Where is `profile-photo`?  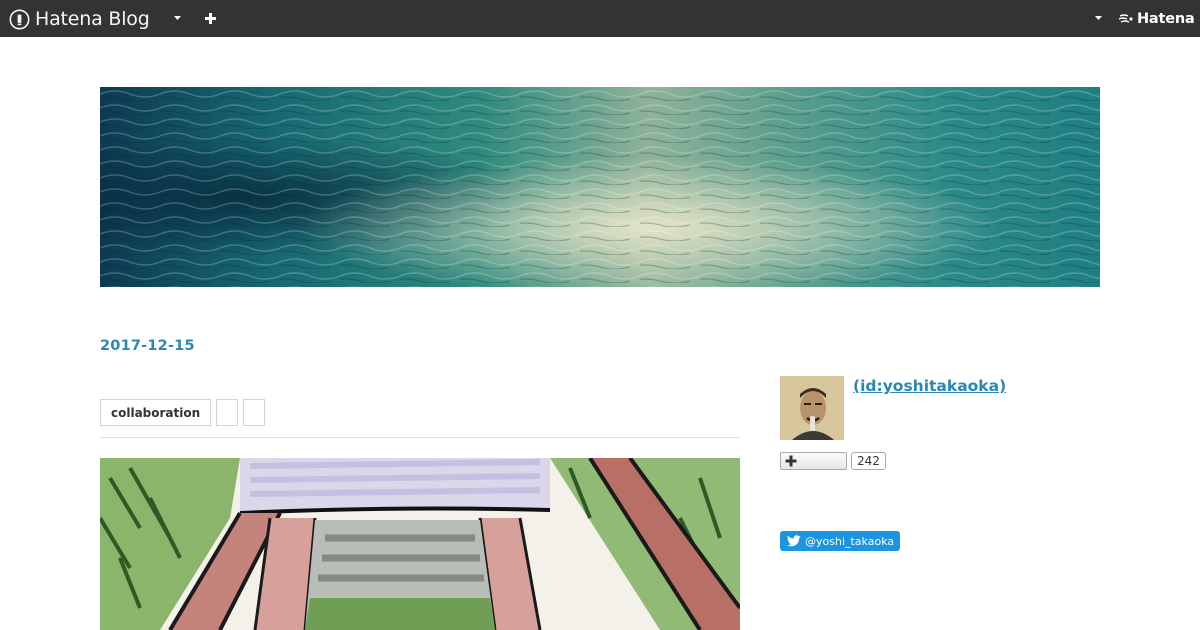 profile-photo is located at coordinates (812, 408).